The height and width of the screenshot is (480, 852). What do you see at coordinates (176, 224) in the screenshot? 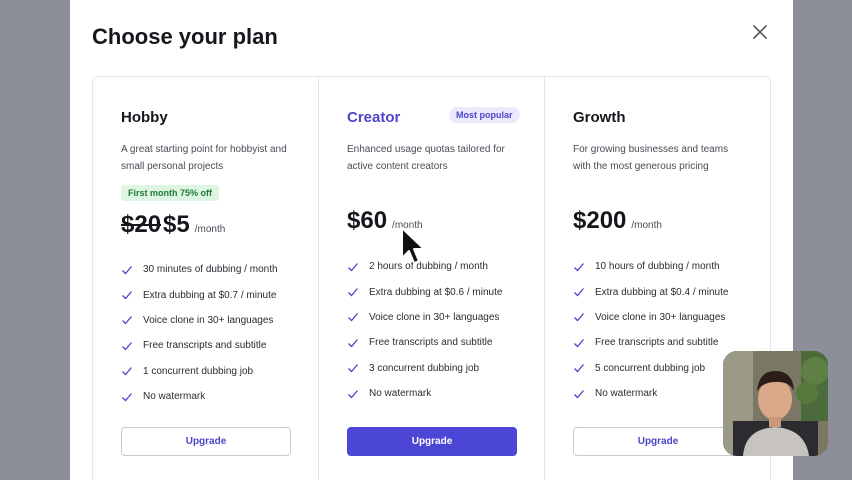
I see `price-current: $5` at bounding box center [176, 224].